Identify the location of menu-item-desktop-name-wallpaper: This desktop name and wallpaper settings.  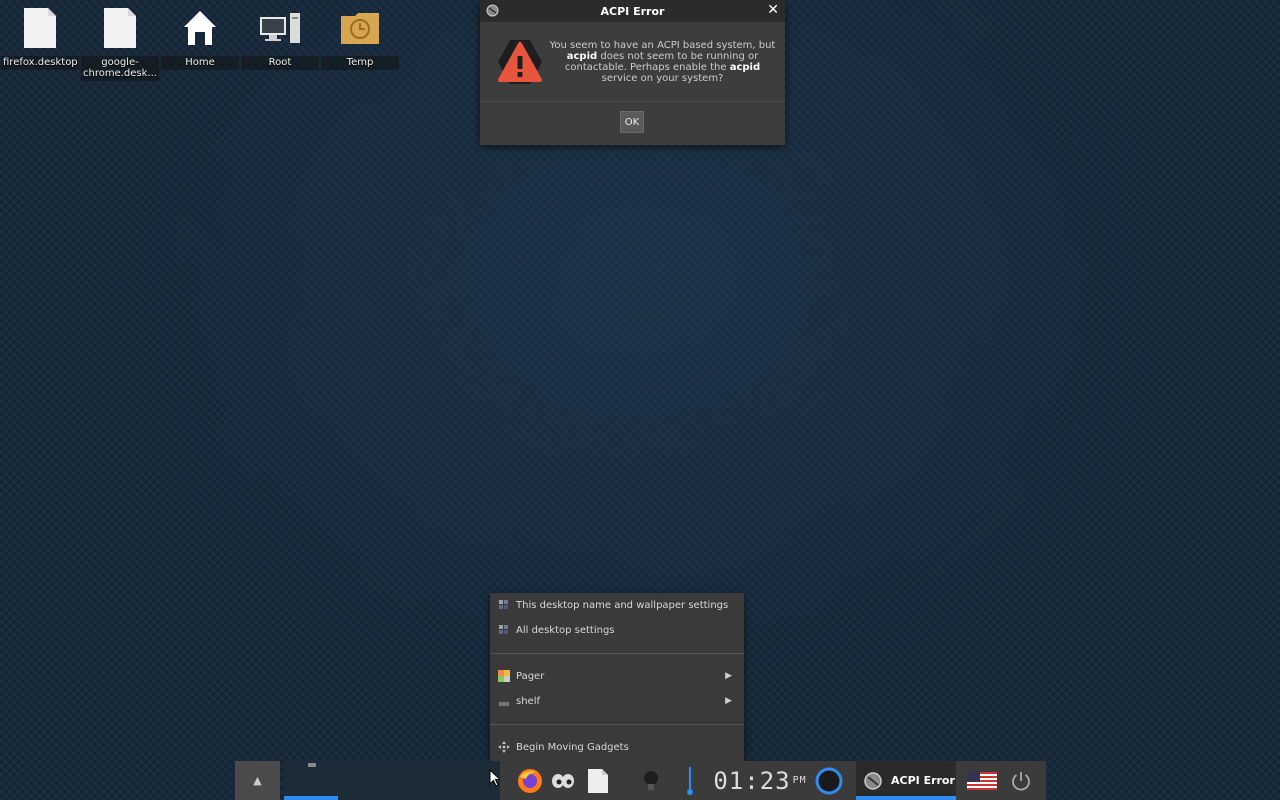
(617, 605).